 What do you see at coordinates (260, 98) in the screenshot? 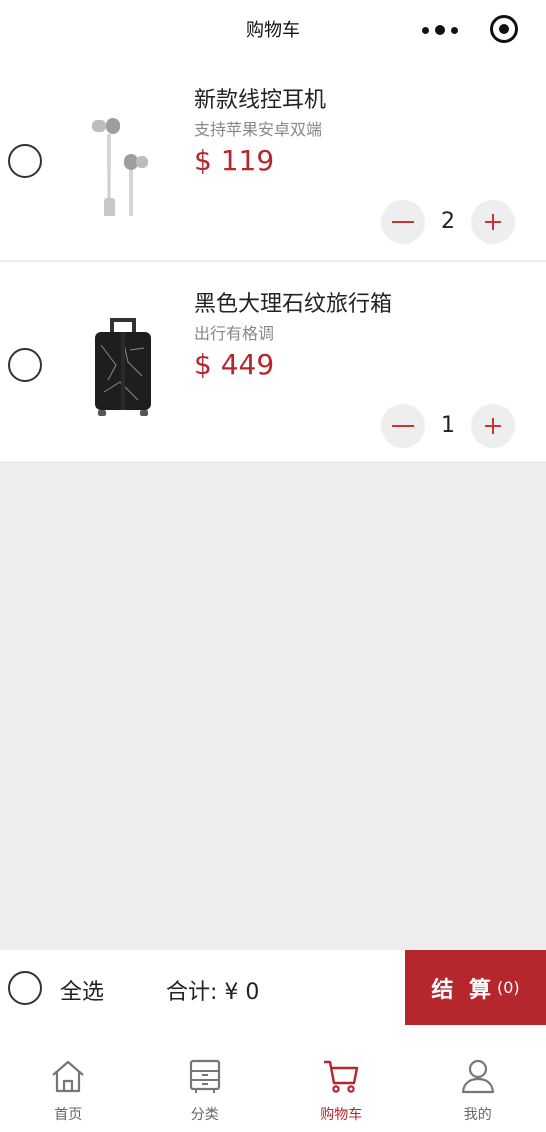
I see `item-name: 新款线控耳机` at bounding box center [260, 98].